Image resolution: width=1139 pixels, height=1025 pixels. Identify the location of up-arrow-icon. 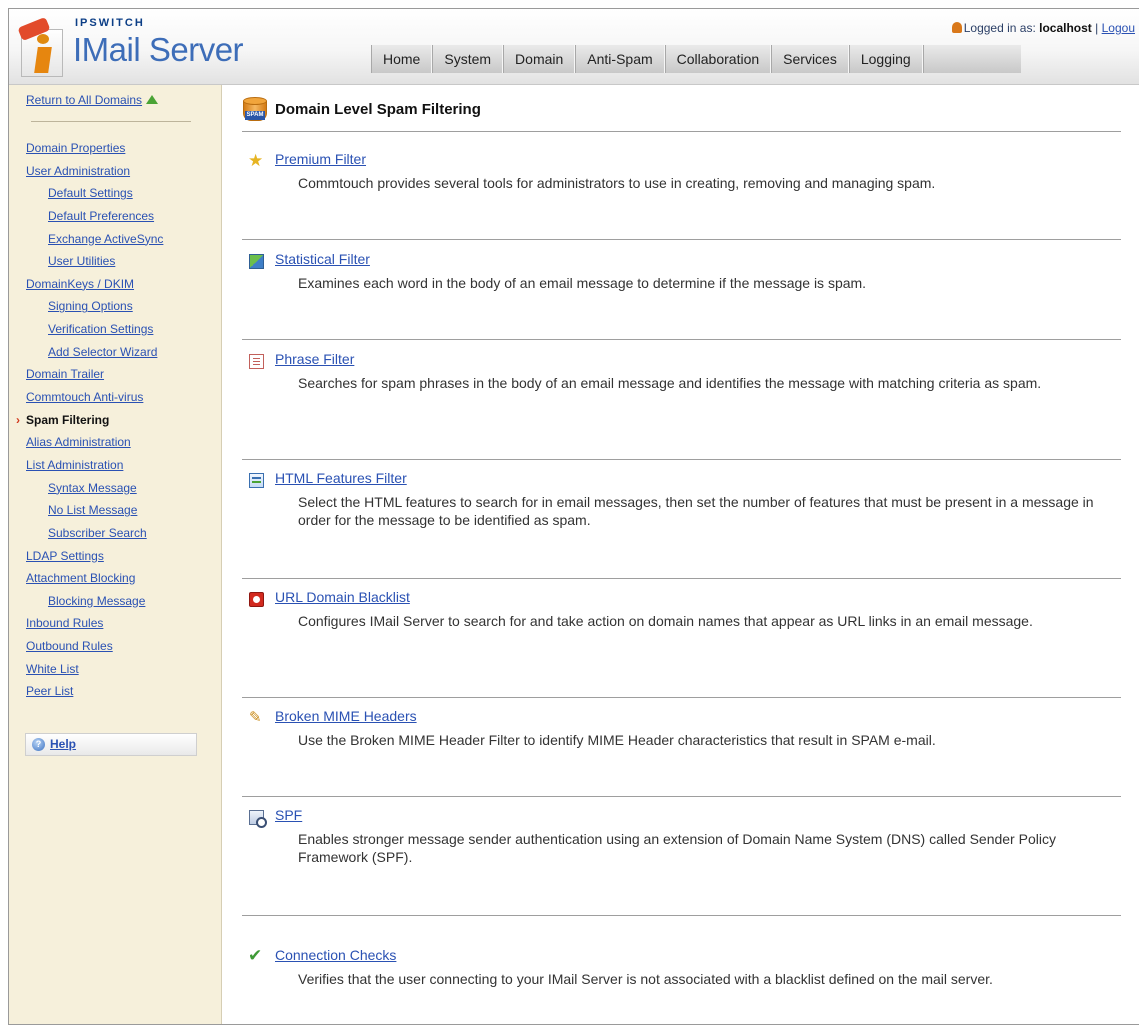
(152, 99).